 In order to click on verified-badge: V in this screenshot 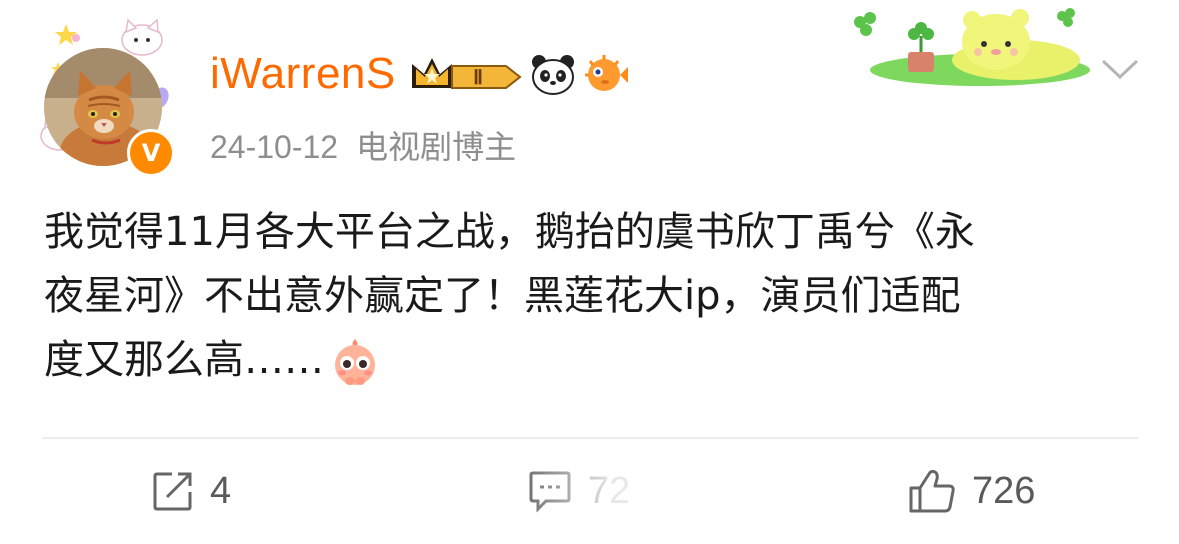, I will do `click(151, 153)`.